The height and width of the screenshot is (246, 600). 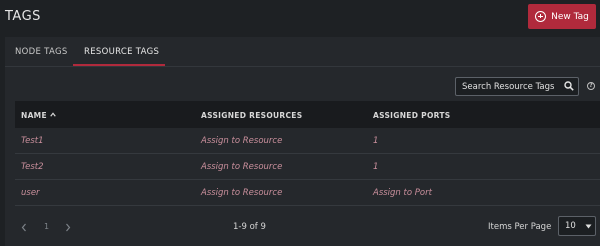 What do you see at coordinates (46, 226) in the screenshot?
I see `current-page-number: 1` at bounding box center [46, 226].